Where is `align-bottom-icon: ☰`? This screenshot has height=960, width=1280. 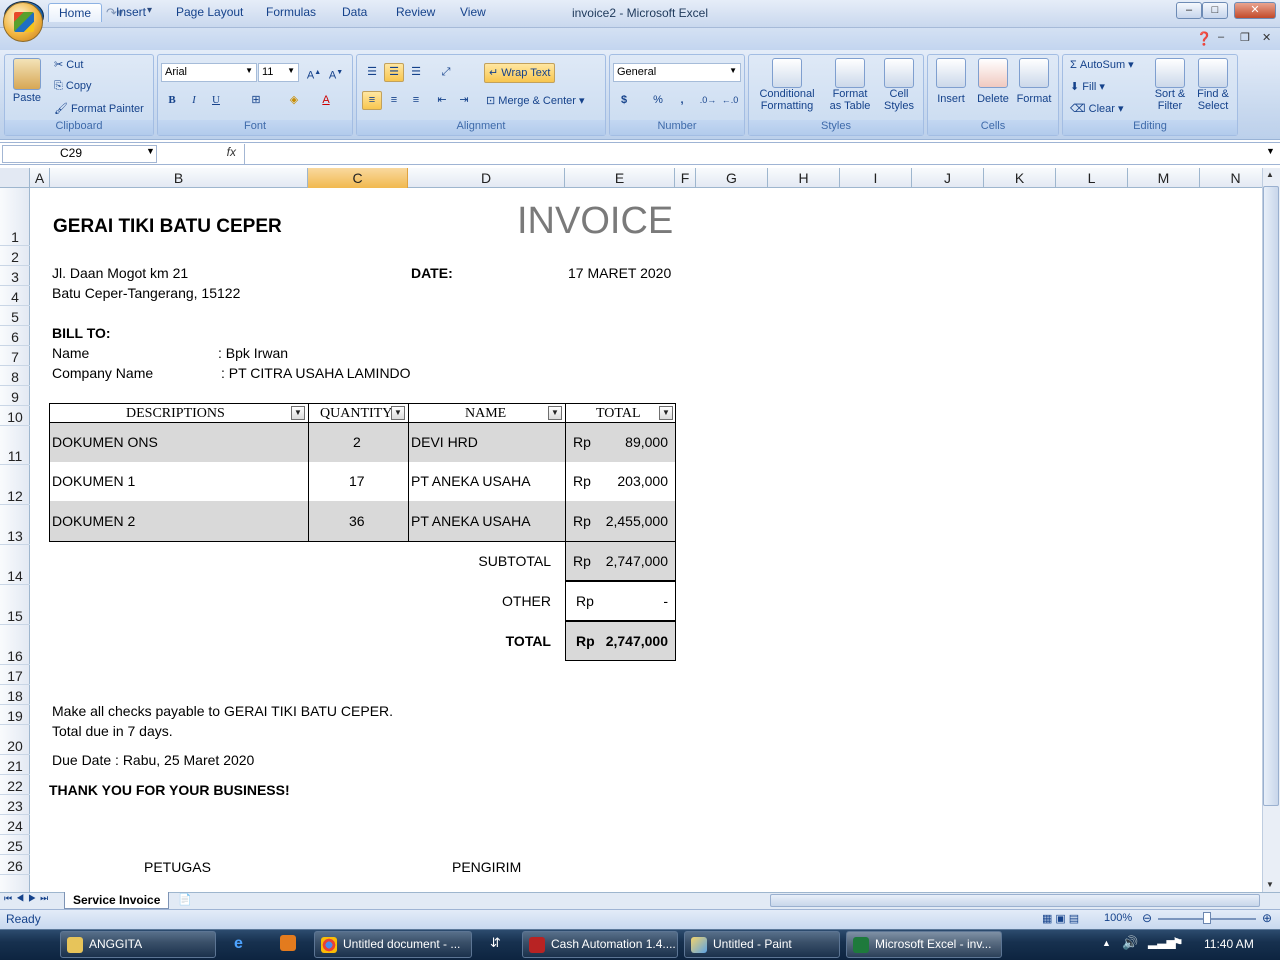
align-bottom-icon: ☰ is located at coordinates (416, 72).